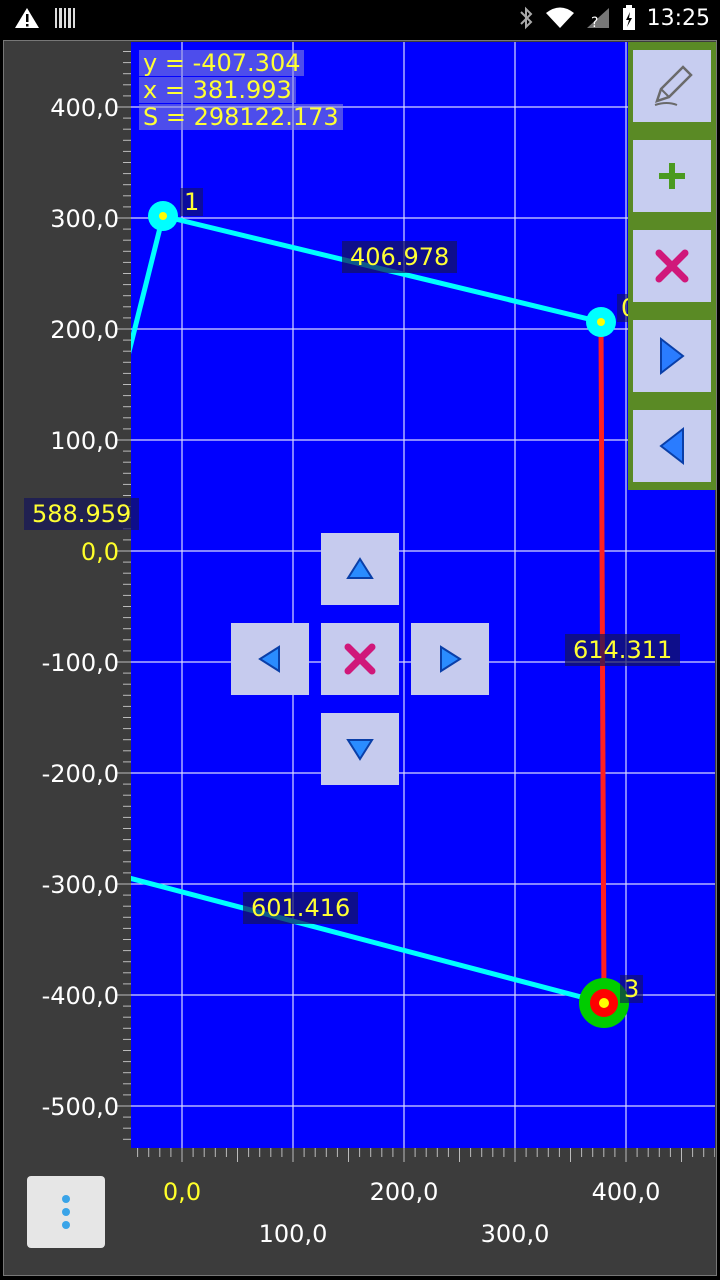 This screenshot has height=1280, width=720. What do you see at coordinates (80, 774) in the screenshot?
I see `y-tick-label: -200,0` at bounding box center [80, 774].